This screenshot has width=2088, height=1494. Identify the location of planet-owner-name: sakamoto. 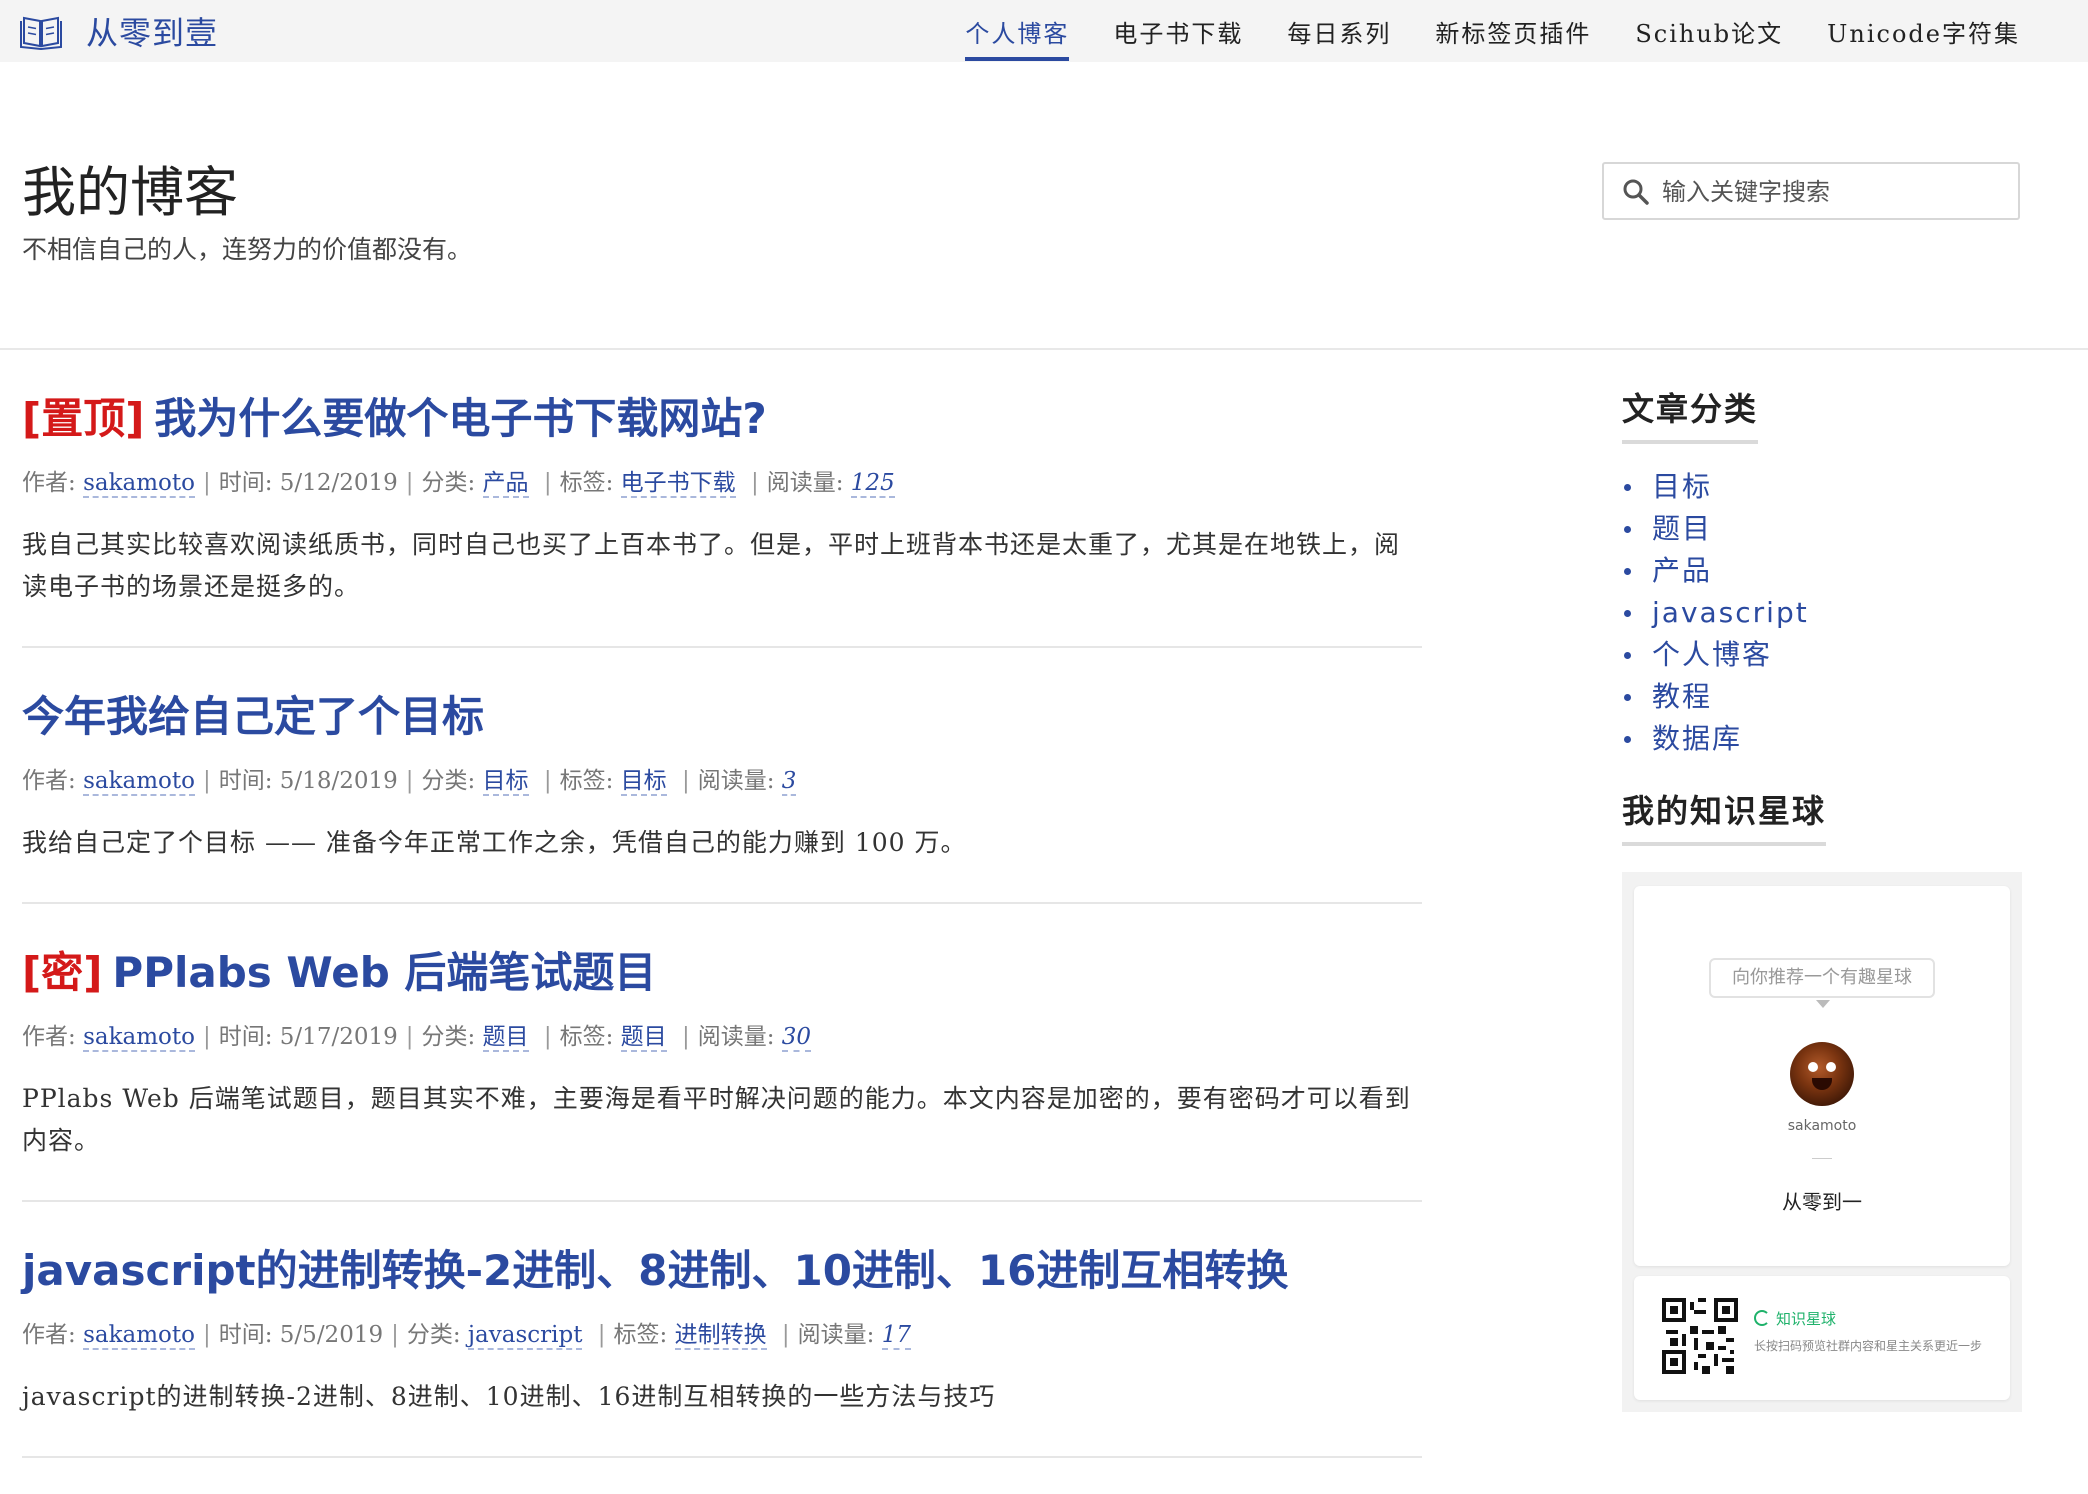
(1822, 1126).